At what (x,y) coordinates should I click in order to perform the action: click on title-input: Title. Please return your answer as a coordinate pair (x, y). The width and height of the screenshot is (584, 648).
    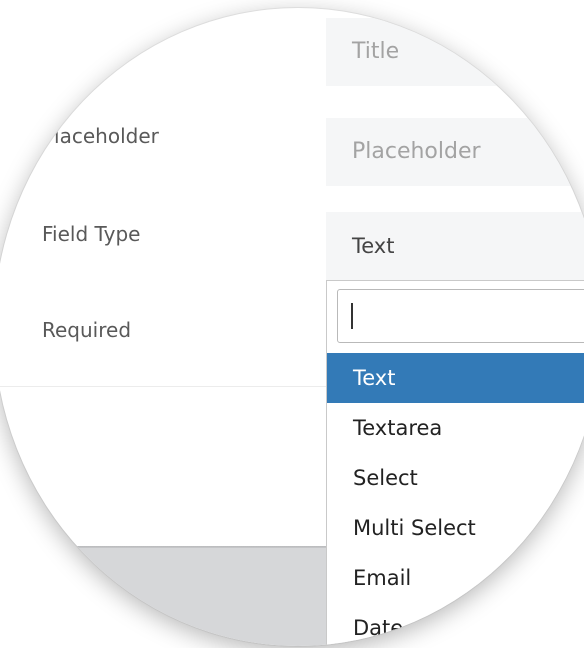
    Looking at the image, I should click on (455, 52).